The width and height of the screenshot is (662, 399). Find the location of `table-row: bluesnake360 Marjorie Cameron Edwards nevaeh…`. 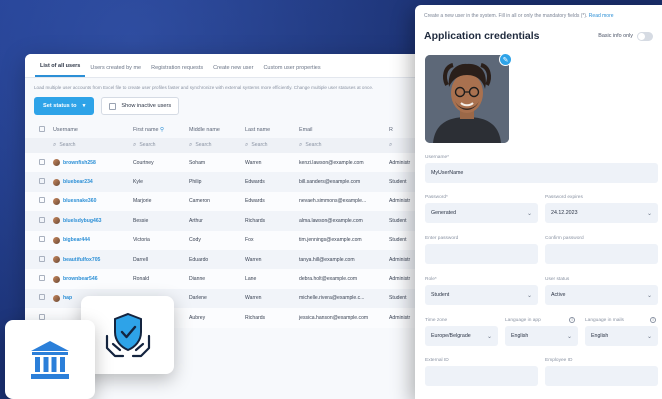

table-row: bluesnake360 Marjorie Cameron Edwards nevaeh… is located at coordinates (225, 201).